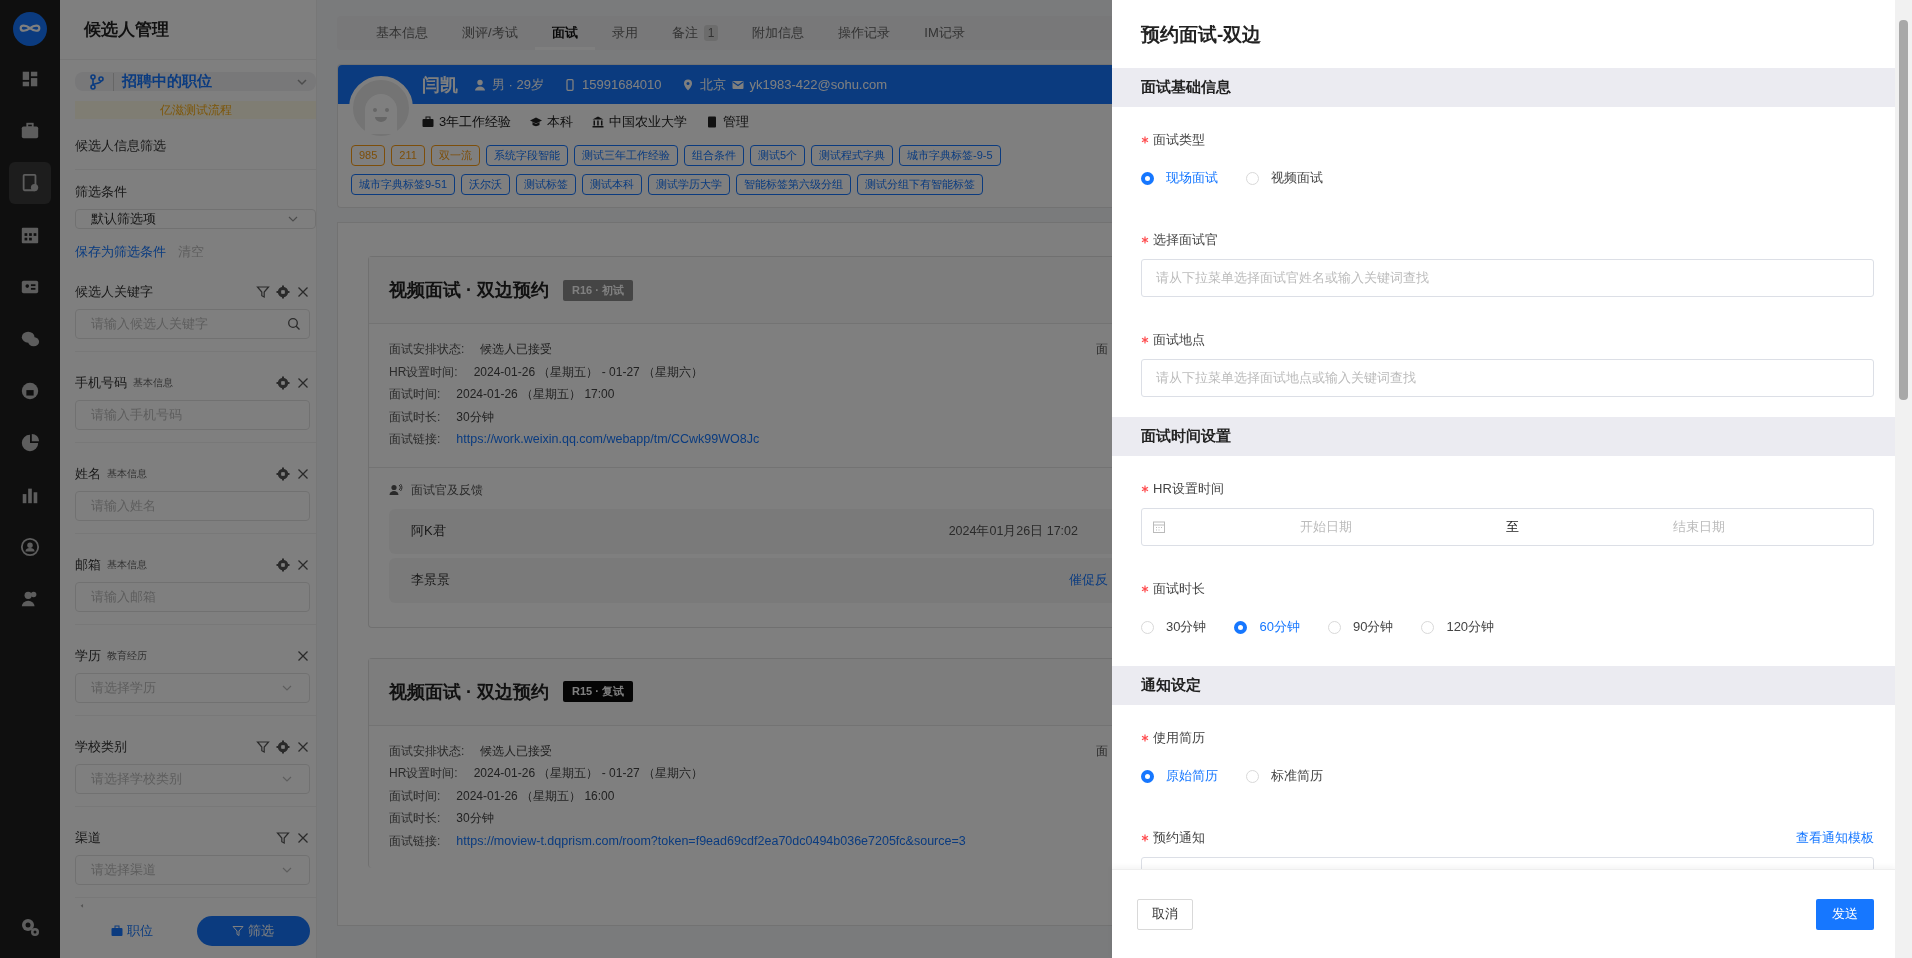 Image resolution: width=1912 pixels, height=958 pixels. Describe the element at coordinates (101, 192) in the screenshot. I see `filter-label: 筛选条件` at that location.